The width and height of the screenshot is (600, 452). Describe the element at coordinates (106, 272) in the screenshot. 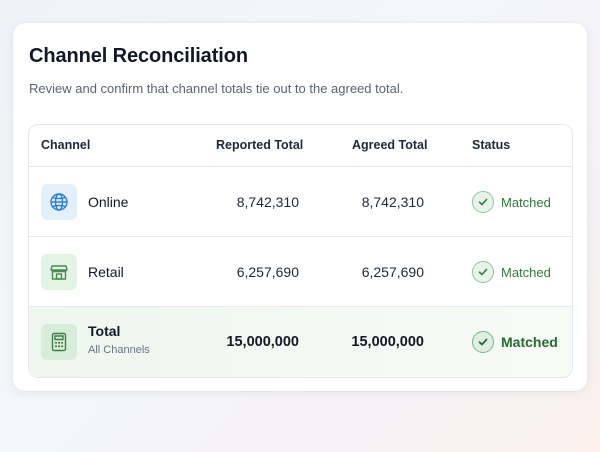

I see `channel-name: Retail` at that location.